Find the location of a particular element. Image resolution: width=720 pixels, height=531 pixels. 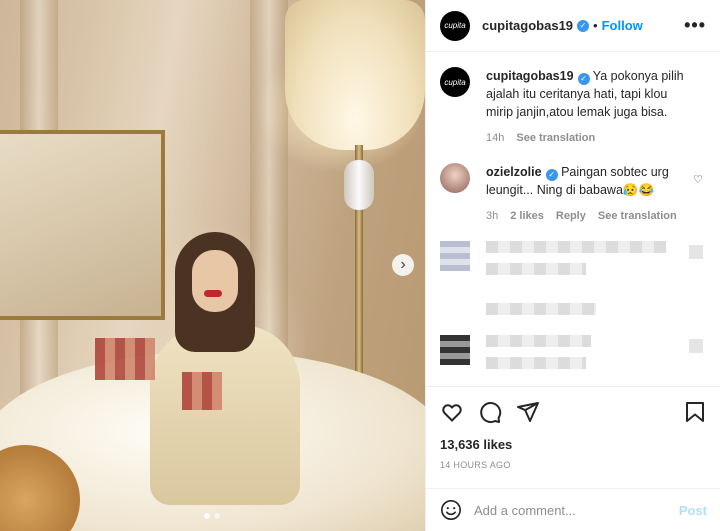

caption-time: 14h is located at coordinates (495, 138).